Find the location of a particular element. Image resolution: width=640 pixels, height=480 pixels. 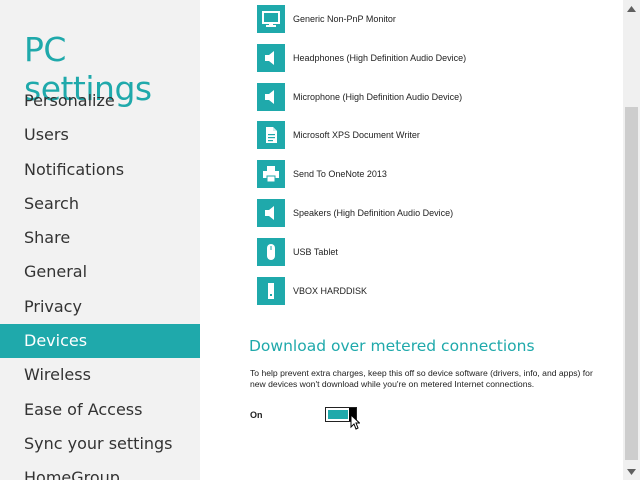

vertical-scrollbar is located at coordinates (631, 240).